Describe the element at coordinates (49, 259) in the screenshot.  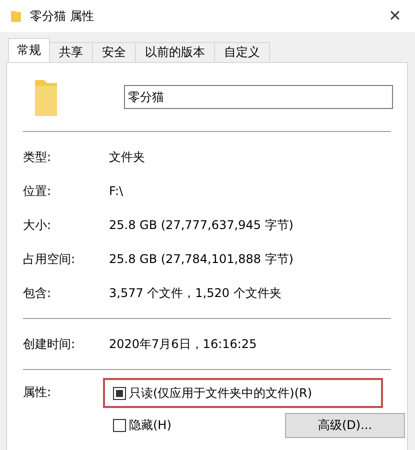
I see `property-label: 占用空间:` at that location.